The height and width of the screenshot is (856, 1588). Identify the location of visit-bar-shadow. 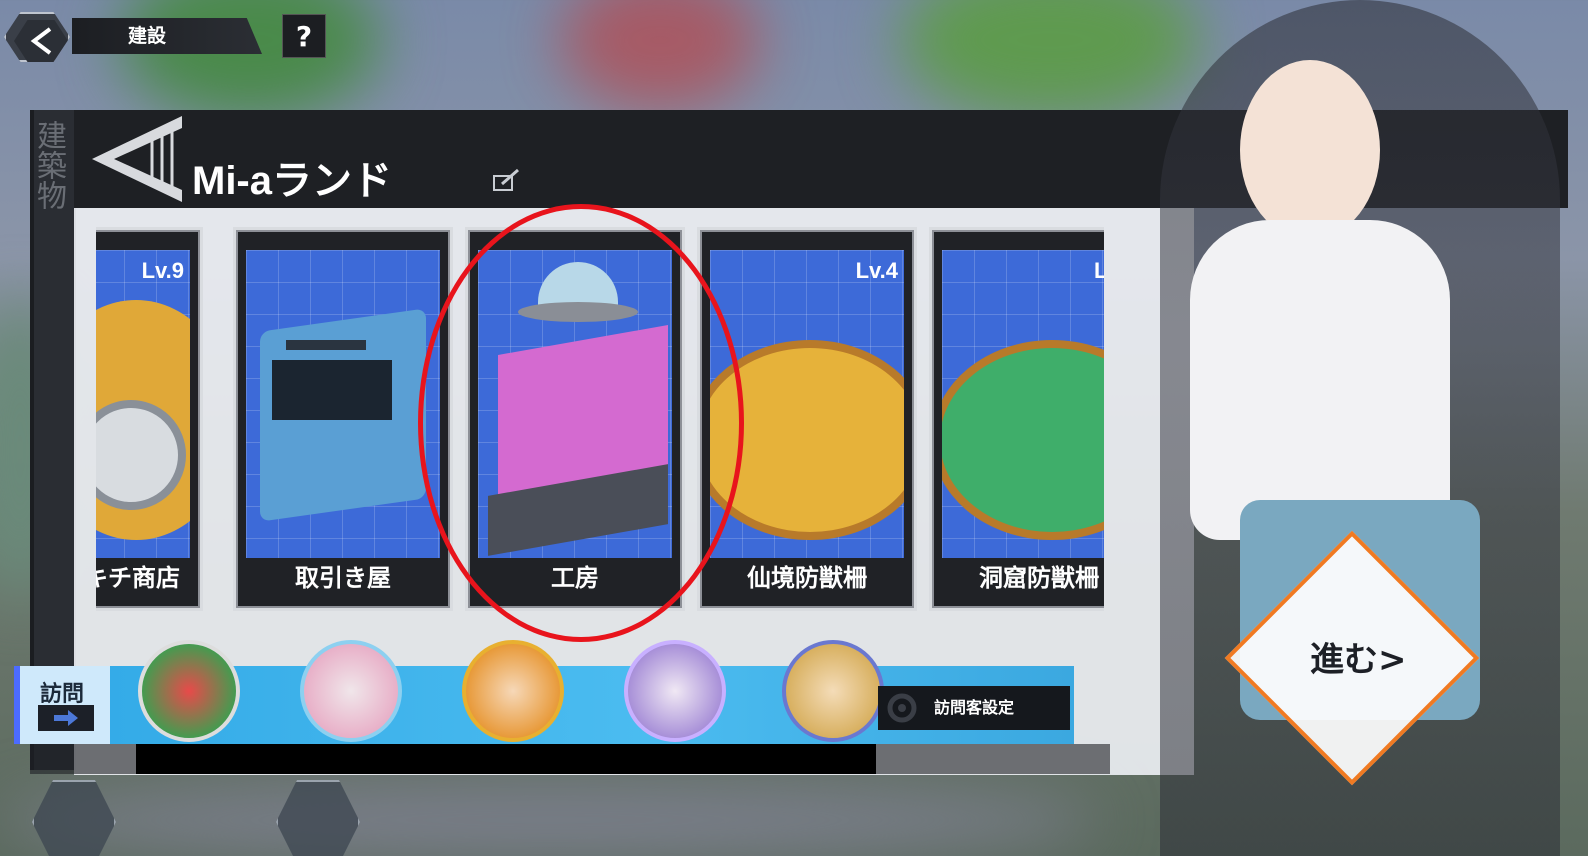
(506, 759).